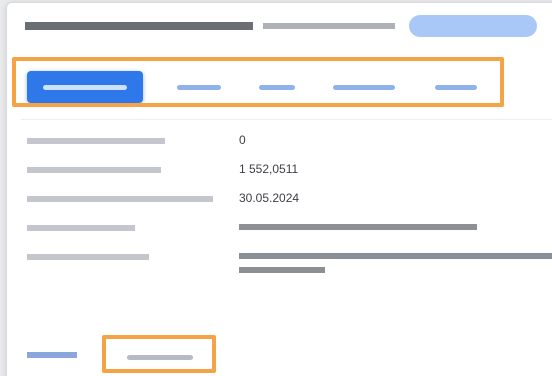 This screenshot has height=376, width=552. What do you see at coordinates (286, 119) in the screenshot?
I see `divider` at bounding box center [286, 119].